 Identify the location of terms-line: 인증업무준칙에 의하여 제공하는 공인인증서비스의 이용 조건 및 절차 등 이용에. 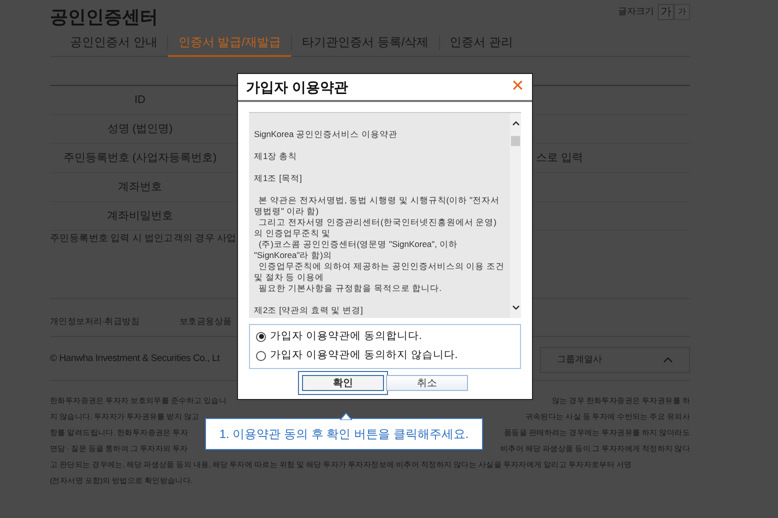
(379, 272).